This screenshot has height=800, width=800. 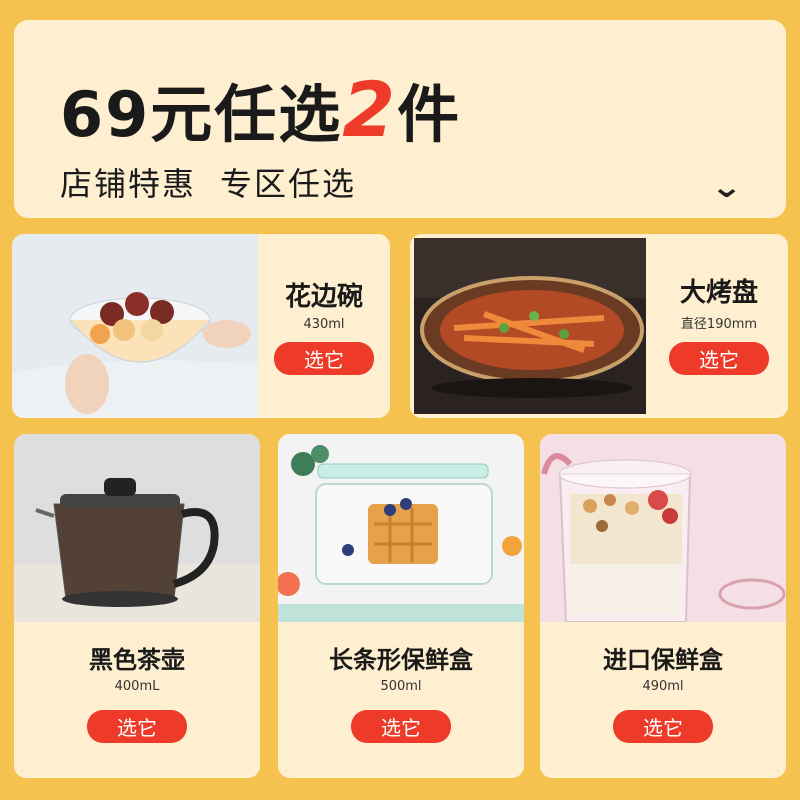 I want to click on subtitle-shop-deal: 店铺特惠, so click(x=128, y=184).